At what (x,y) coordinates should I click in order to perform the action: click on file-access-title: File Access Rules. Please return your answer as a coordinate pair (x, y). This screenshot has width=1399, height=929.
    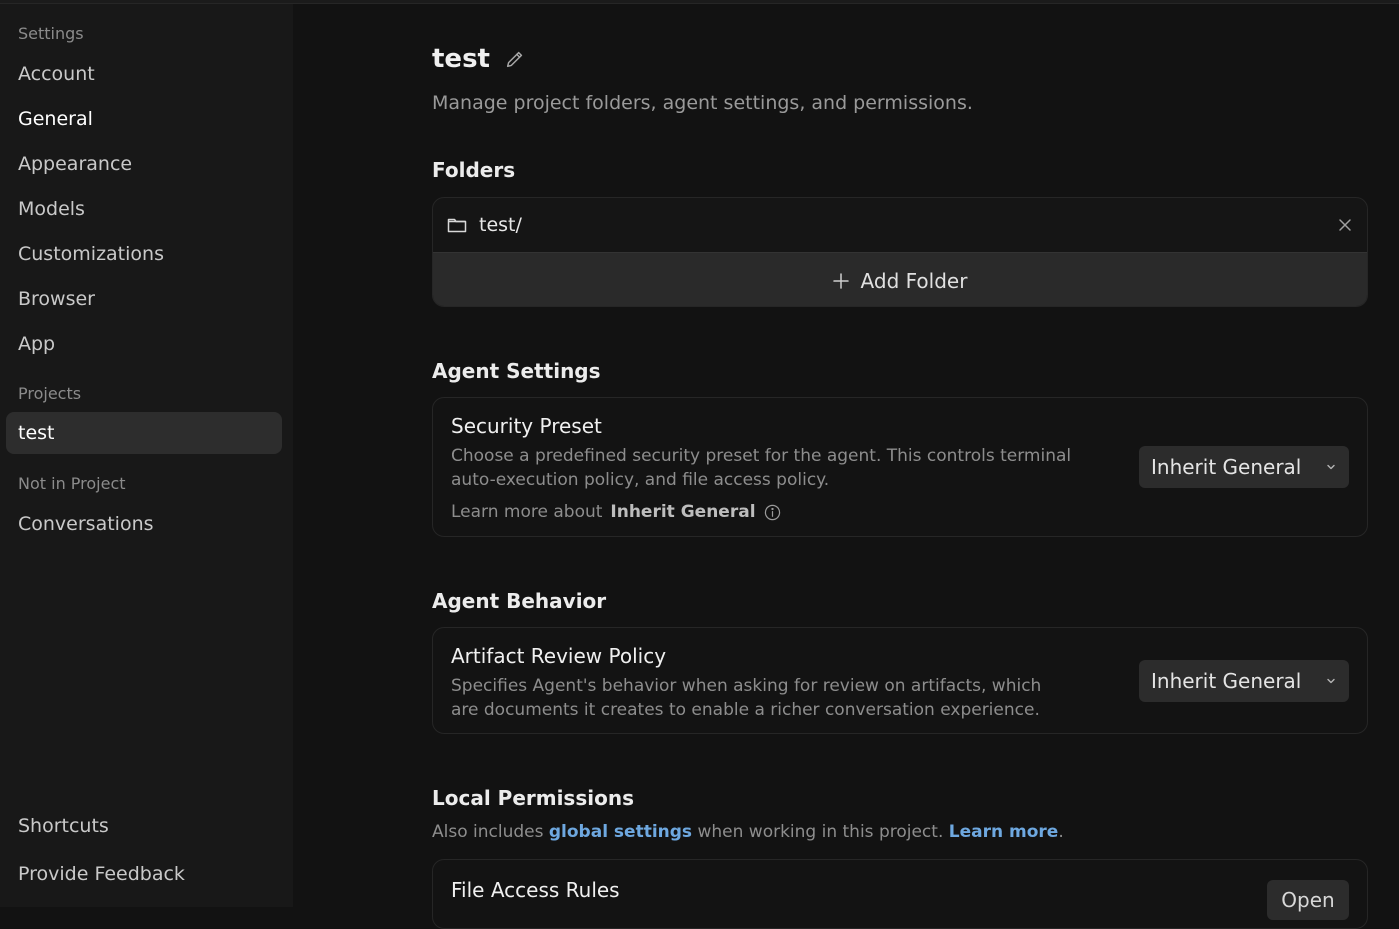
    Looking at the image, I should click on (535, 890).